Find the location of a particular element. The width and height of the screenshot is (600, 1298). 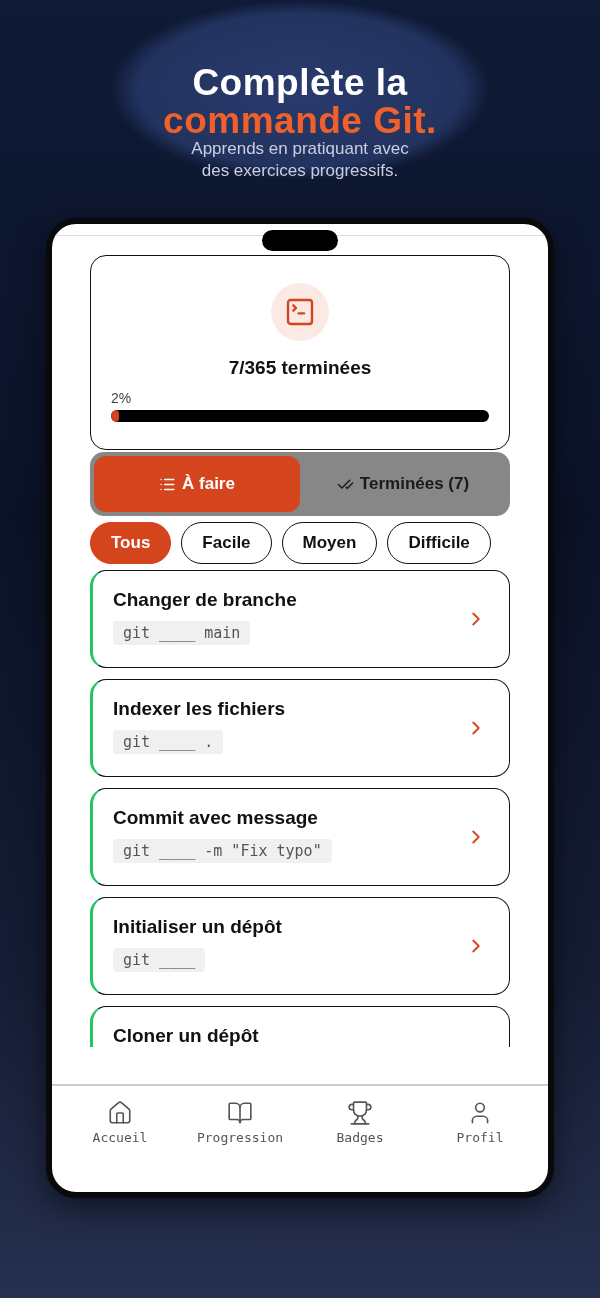

command-snippet: git ____ is located at coordinates (159, 960).